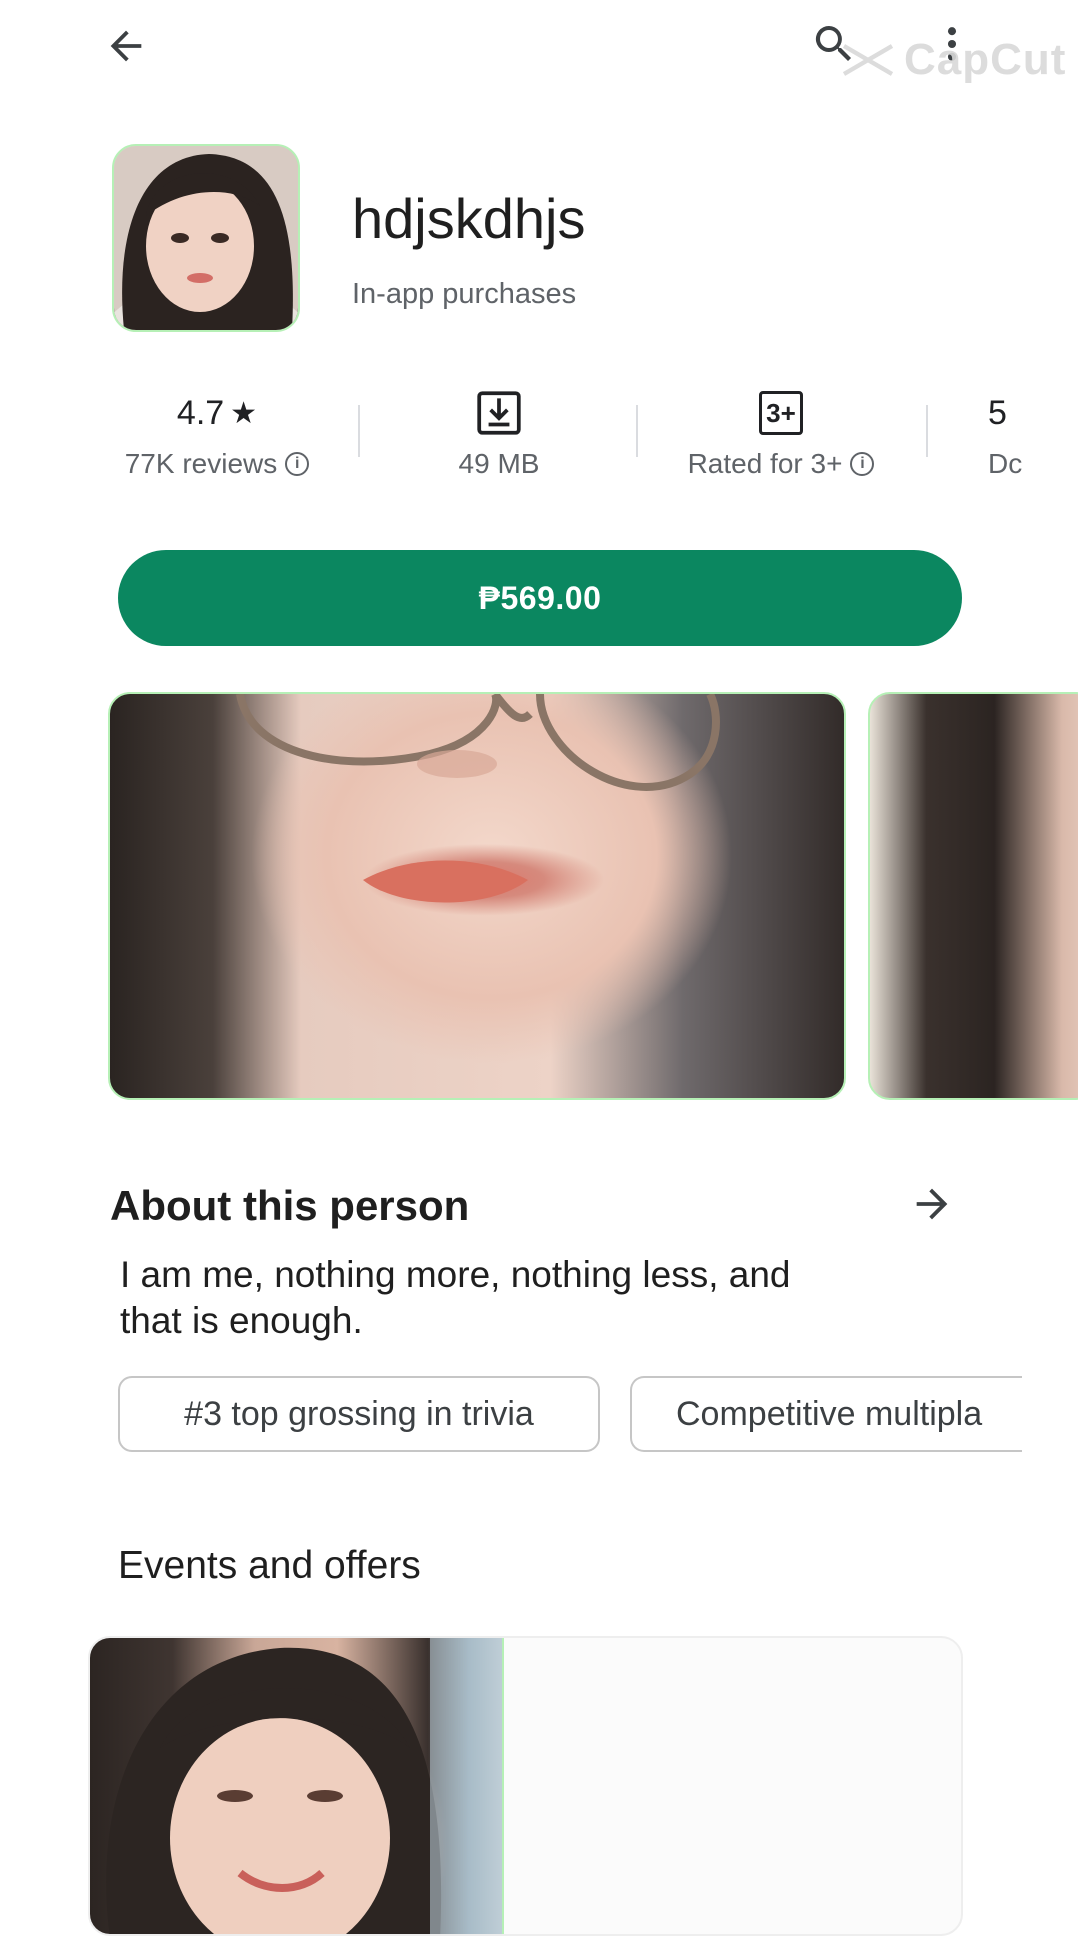 Image resolution: width=1078 pixels, height=1936 pixels. I want to click on about-arrow-button, so click(932, 1204).